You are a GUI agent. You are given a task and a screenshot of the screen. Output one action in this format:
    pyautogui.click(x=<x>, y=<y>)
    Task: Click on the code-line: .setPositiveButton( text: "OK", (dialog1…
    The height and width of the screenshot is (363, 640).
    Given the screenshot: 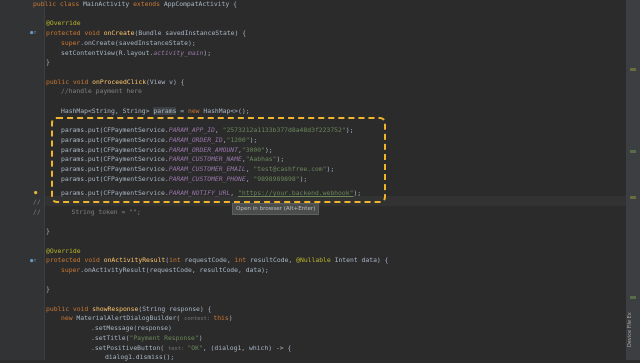 What is the action you would take?
    pyautogui.click(x=191, y=349)
    